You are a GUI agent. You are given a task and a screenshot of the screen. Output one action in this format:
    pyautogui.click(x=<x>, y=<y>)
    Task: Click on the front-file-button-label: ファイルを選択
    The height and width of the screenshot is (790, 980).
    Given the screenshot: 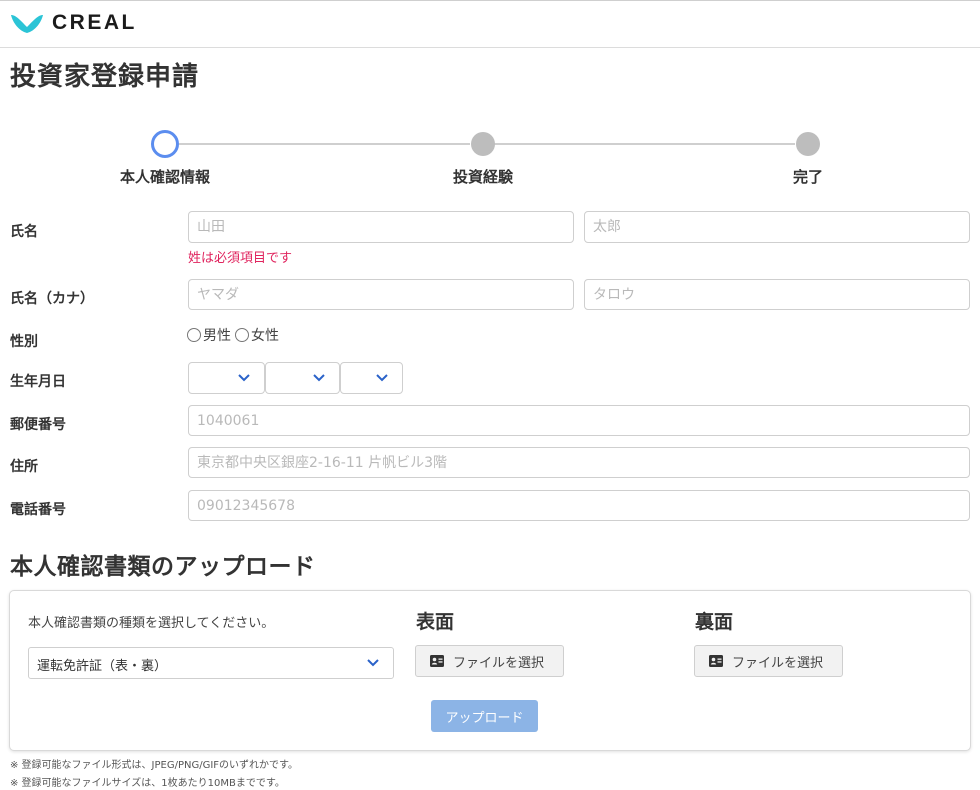 What is the action you would take?
    pyautogui.click(x=499, y=663)
    